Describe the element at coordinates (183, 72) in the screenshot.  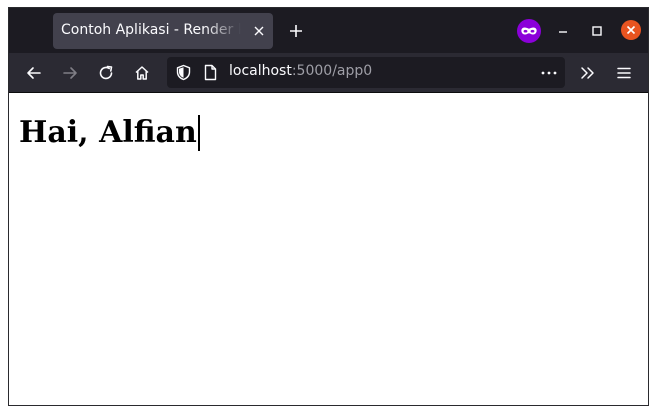
I see `shield-icon` at that location.